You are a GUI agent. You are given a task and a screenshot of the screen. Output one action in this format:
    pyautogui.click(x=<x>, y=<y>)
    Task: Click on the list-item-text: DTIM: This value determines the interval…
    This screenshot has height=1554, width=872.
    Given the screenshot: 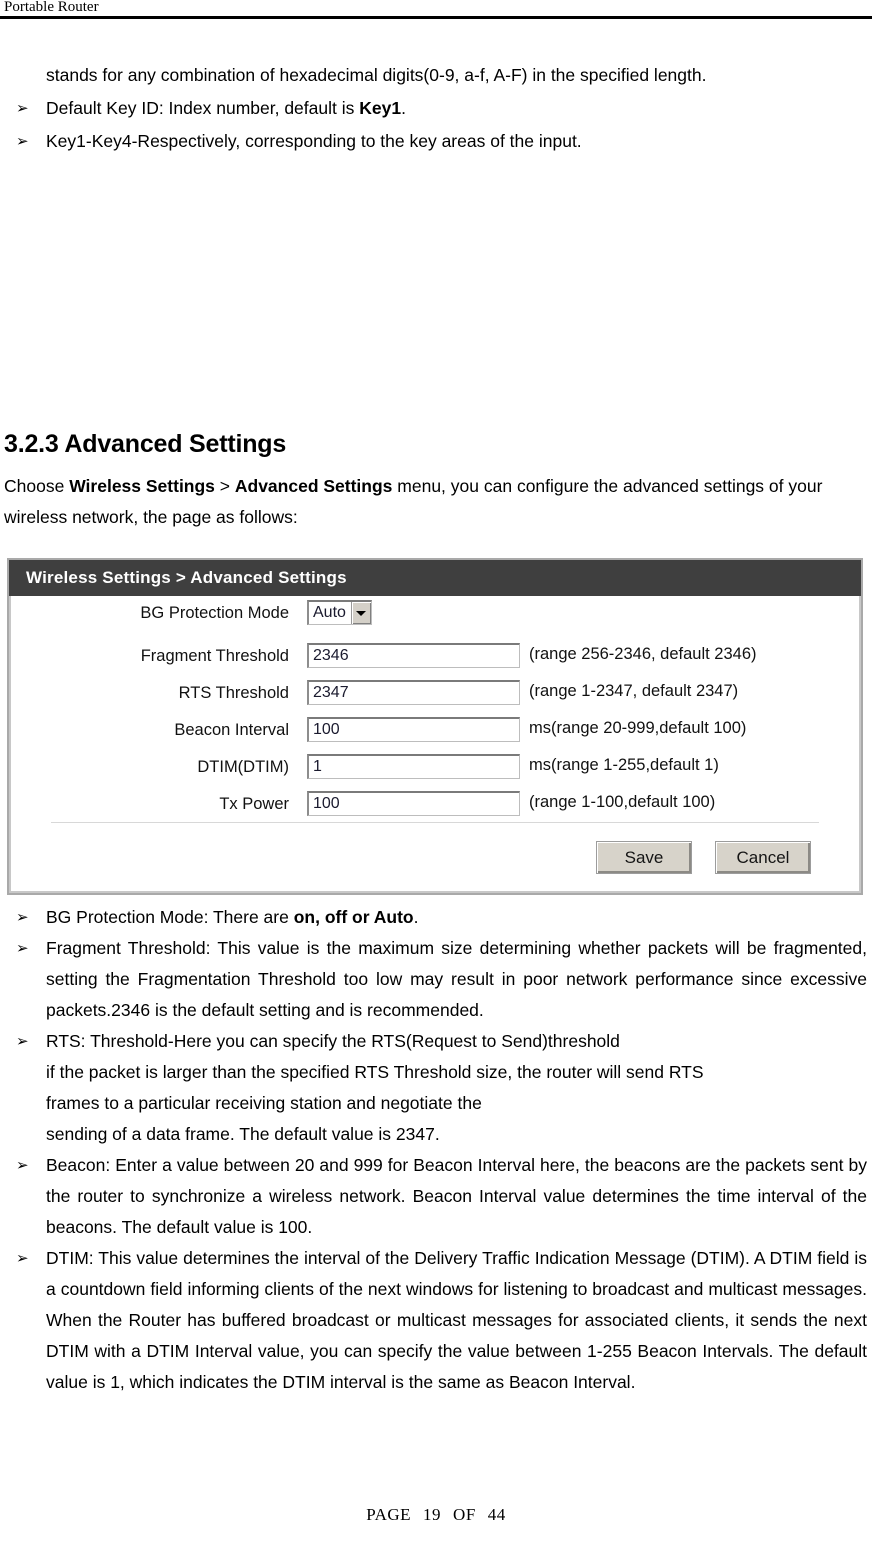 What is the action you would take?
    pyautogui.click(x=456, y=1320)
    